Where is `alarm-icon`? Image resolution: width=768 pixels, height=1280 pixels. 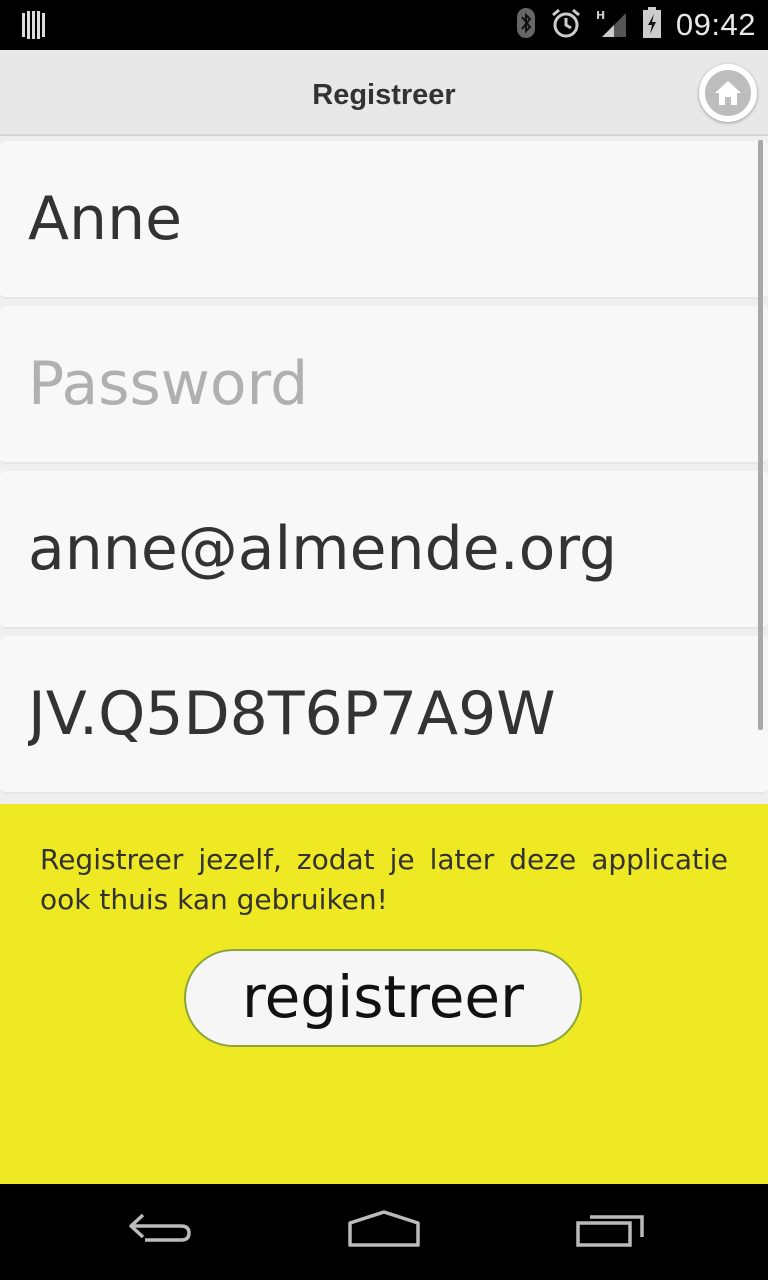
alarm-icon is located at coordinates (566, 25).